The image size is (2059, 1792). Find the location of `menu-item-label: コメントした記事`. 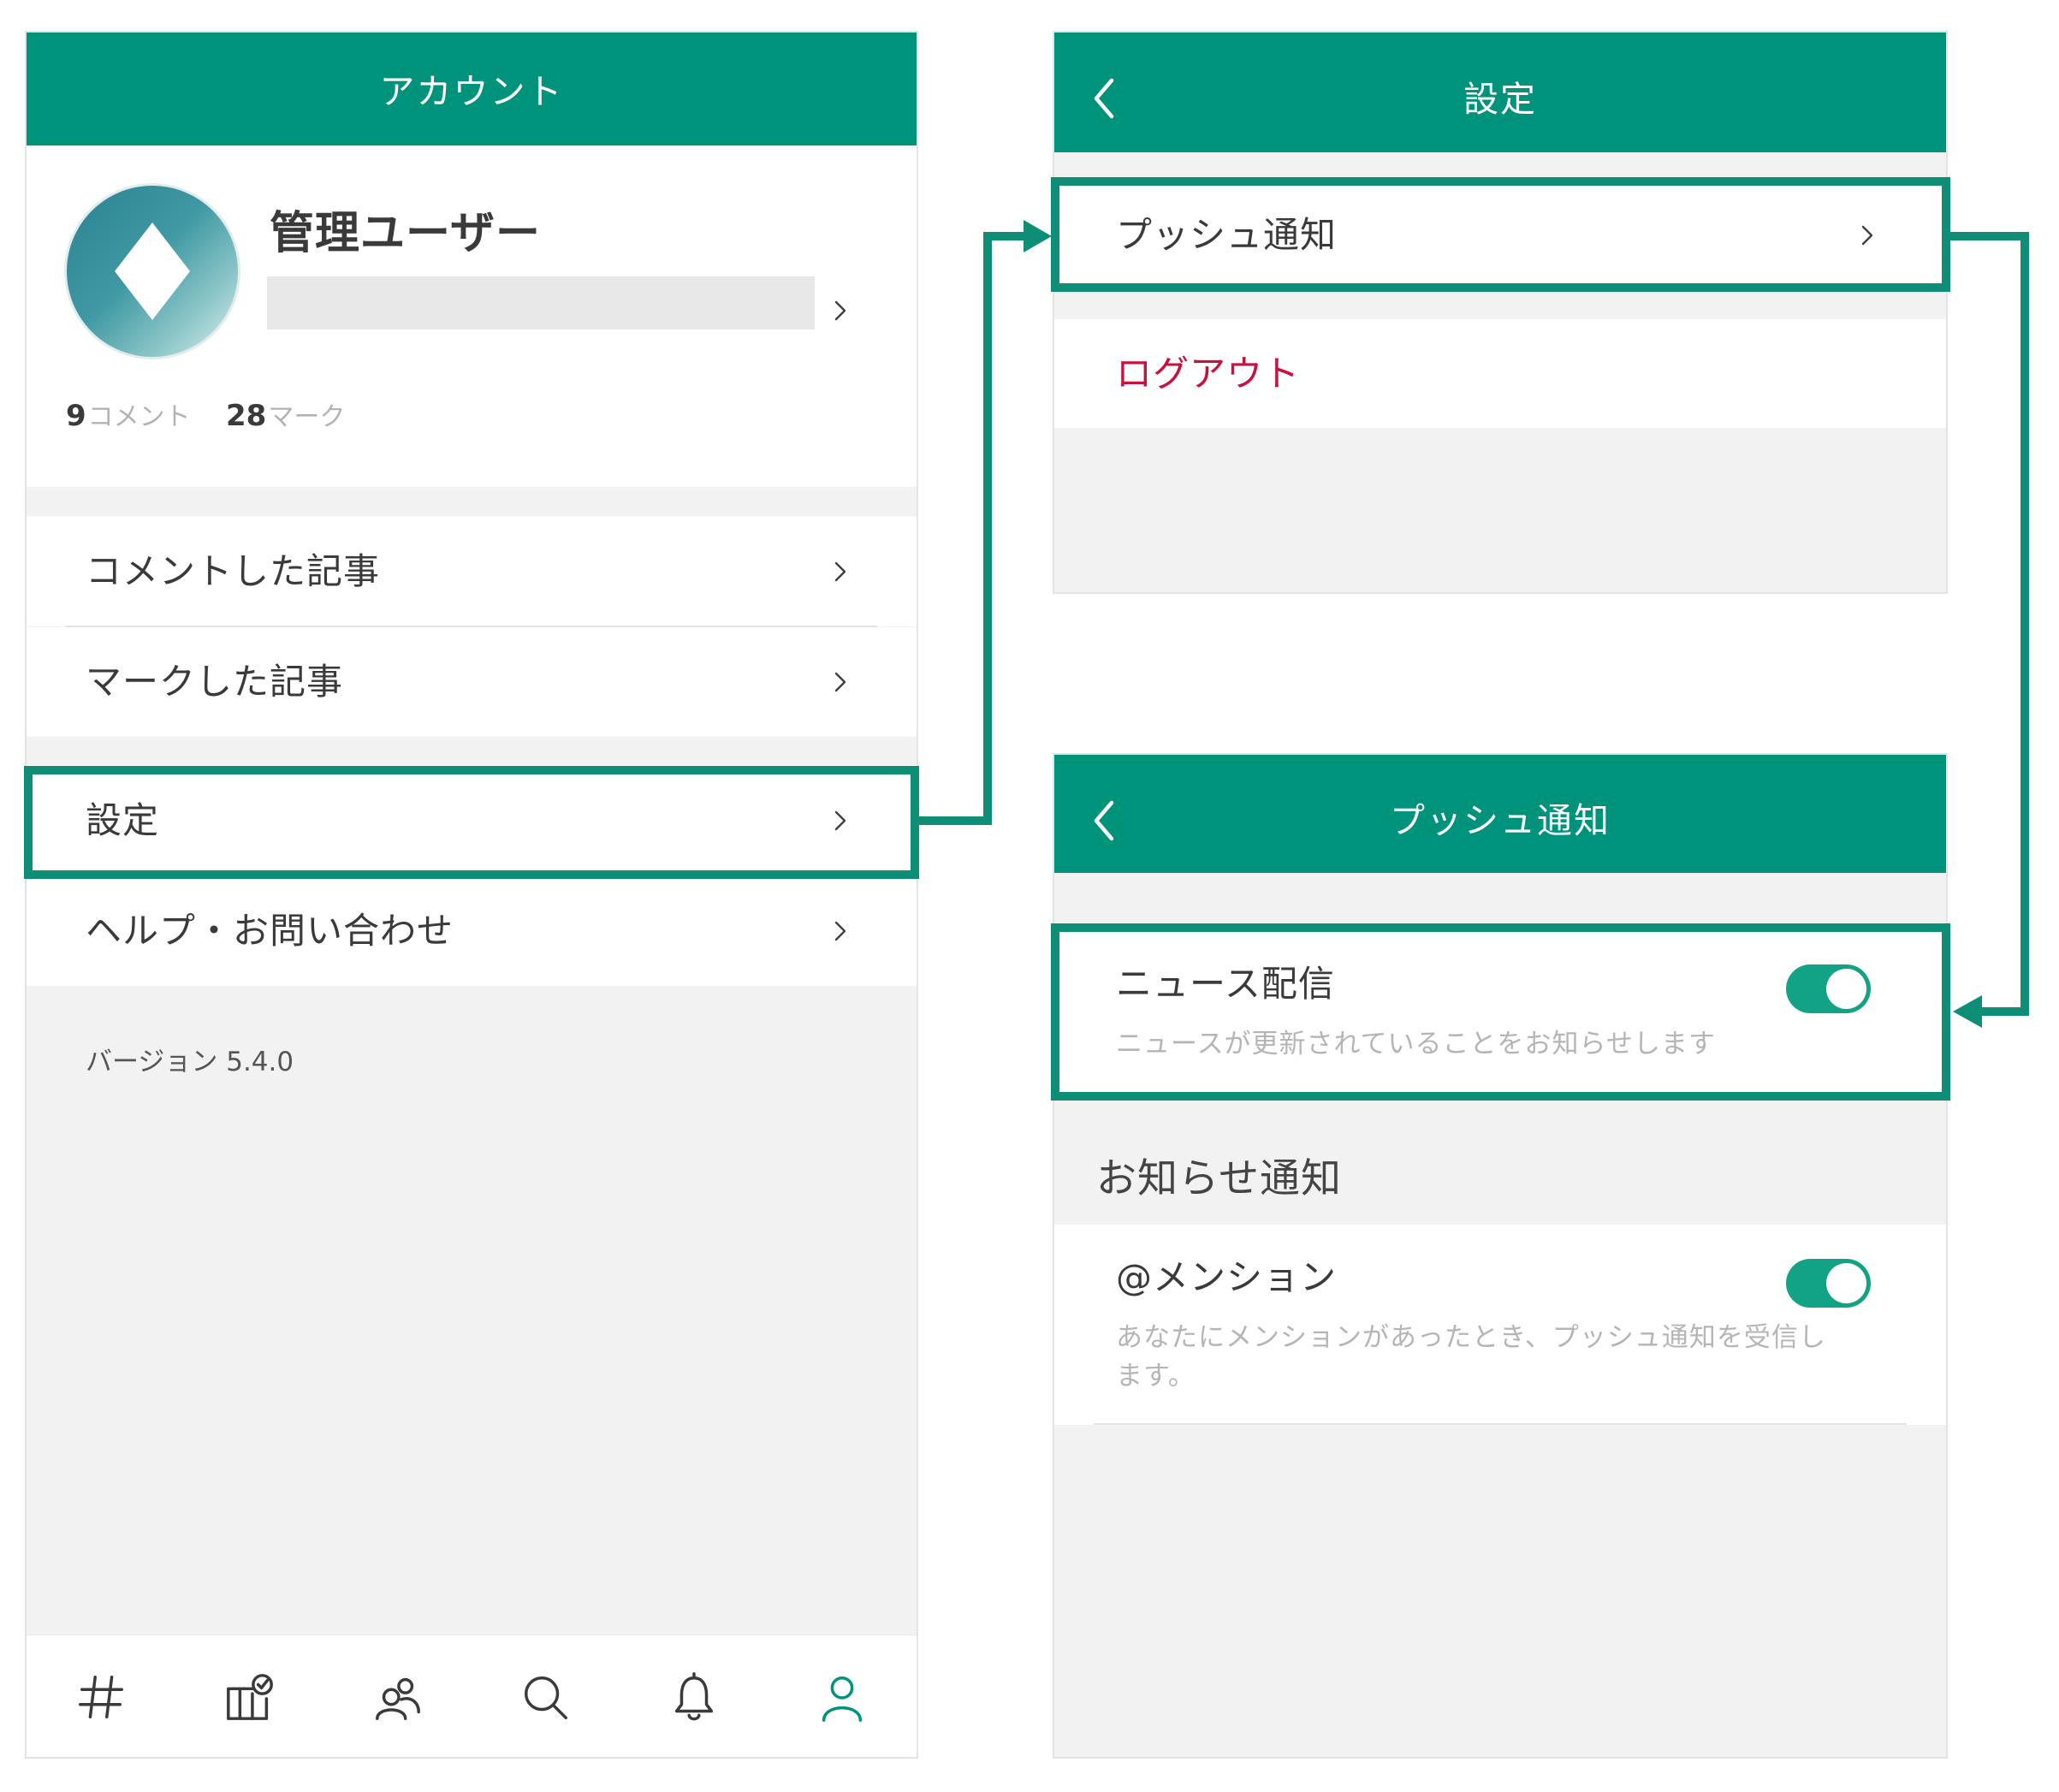

menu-item-label: コメントした記事 is located at coordinates (233, 570).